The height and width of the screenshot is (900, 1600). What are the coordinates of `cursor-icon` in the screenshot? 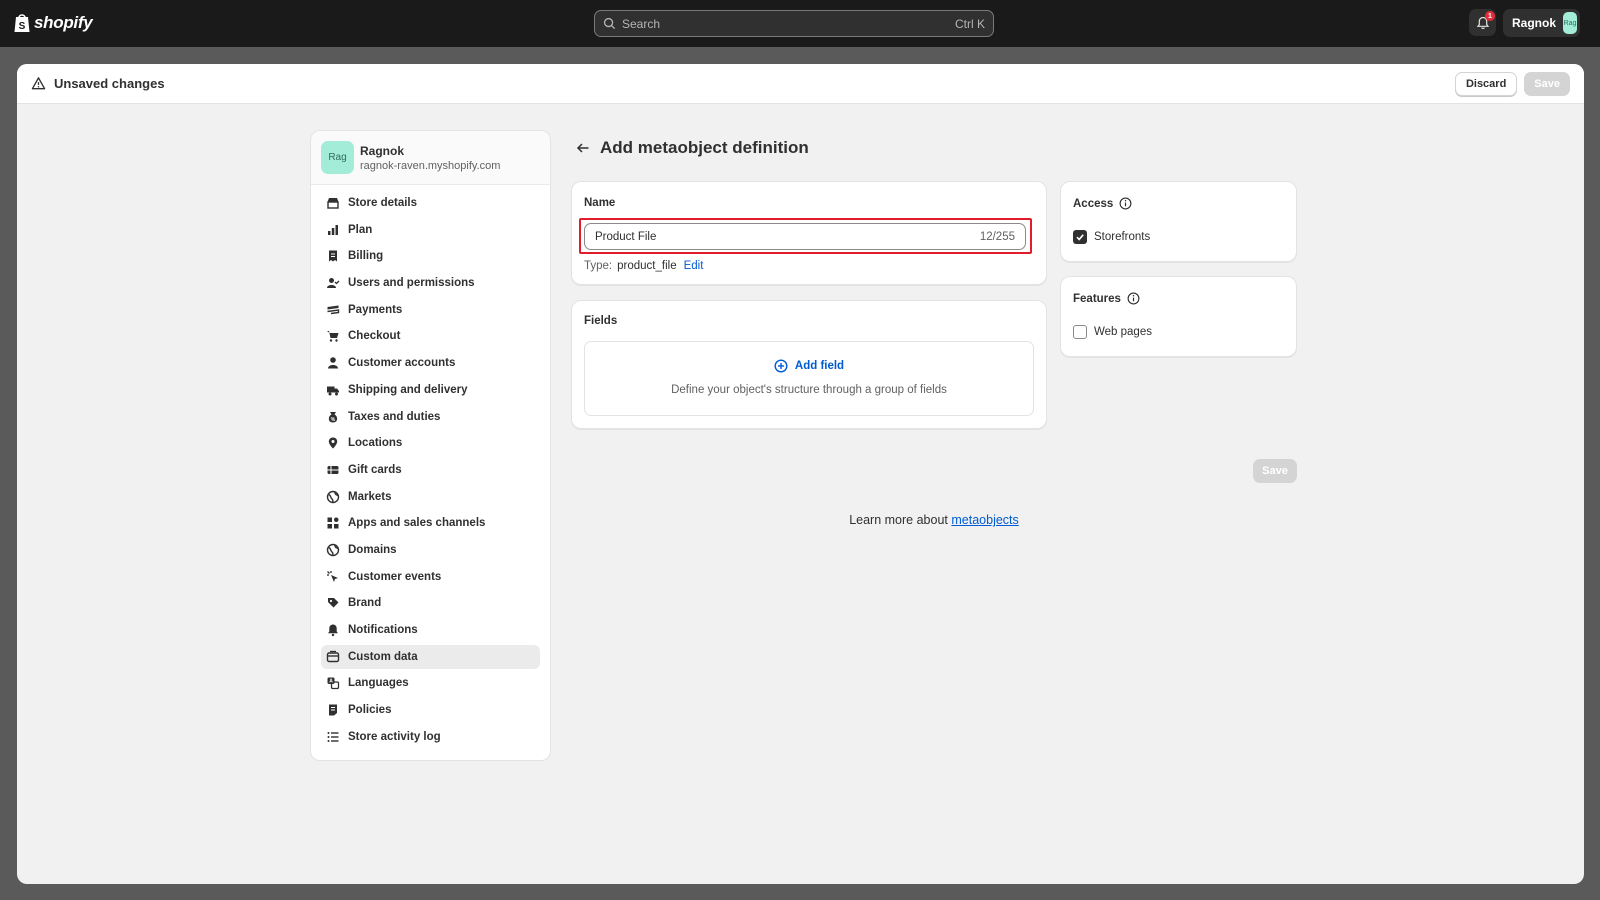 It's located at (332, 576).